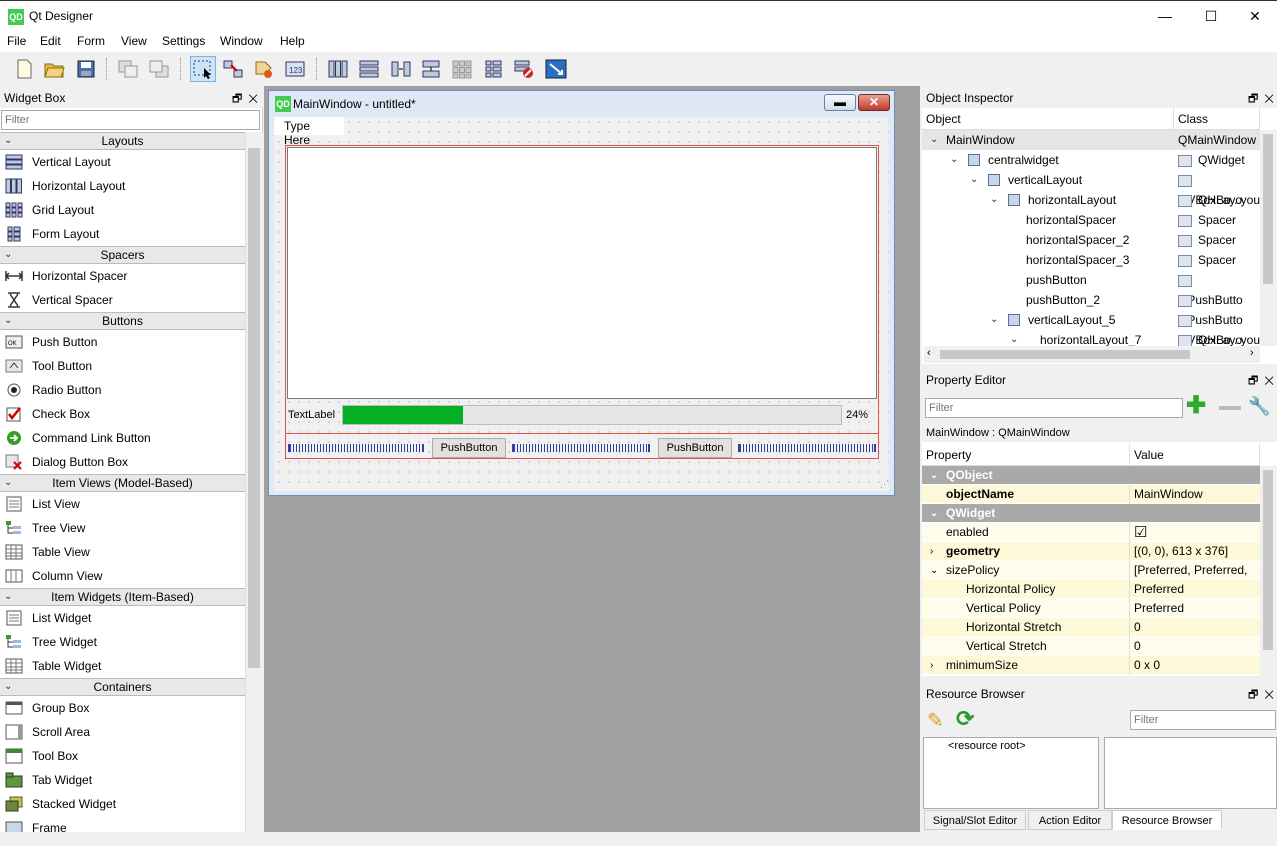  Describe the element at coordinates (1091, 551) in the screenshot. I see `property-row: › geometry [(0, 0), 613 x 376]` at that location.